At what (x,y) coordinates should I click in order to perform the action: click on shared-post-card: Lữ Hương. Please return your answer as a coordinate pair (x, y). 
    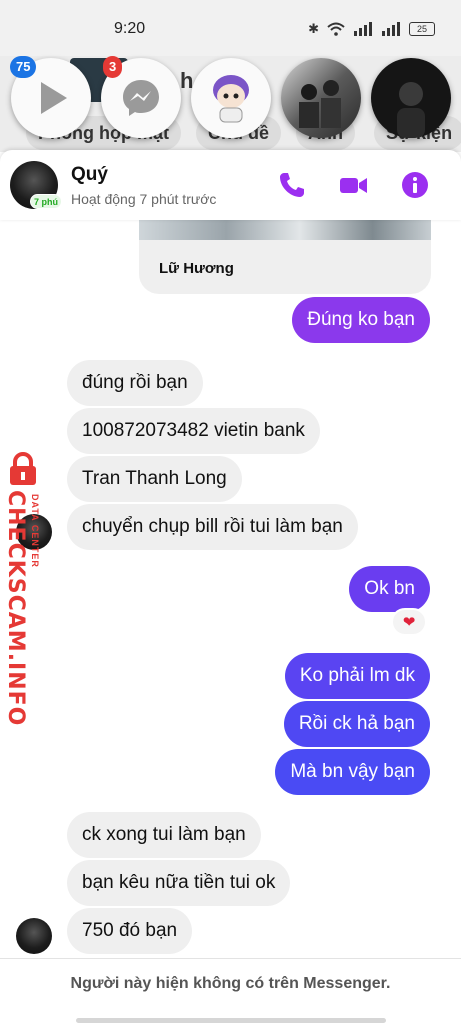
    Looking at the image, I should click on (285, 257).